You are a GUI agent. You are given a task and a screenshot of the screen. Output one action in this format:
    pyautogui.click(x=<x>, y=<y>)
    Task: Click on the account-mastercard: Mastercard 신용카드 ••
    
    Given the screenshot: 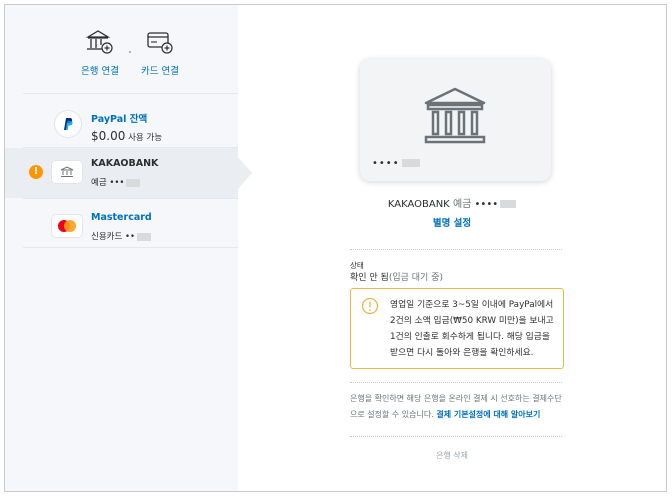 What is the action you would take?
    pyautogui.click(x=121, y=227)
    